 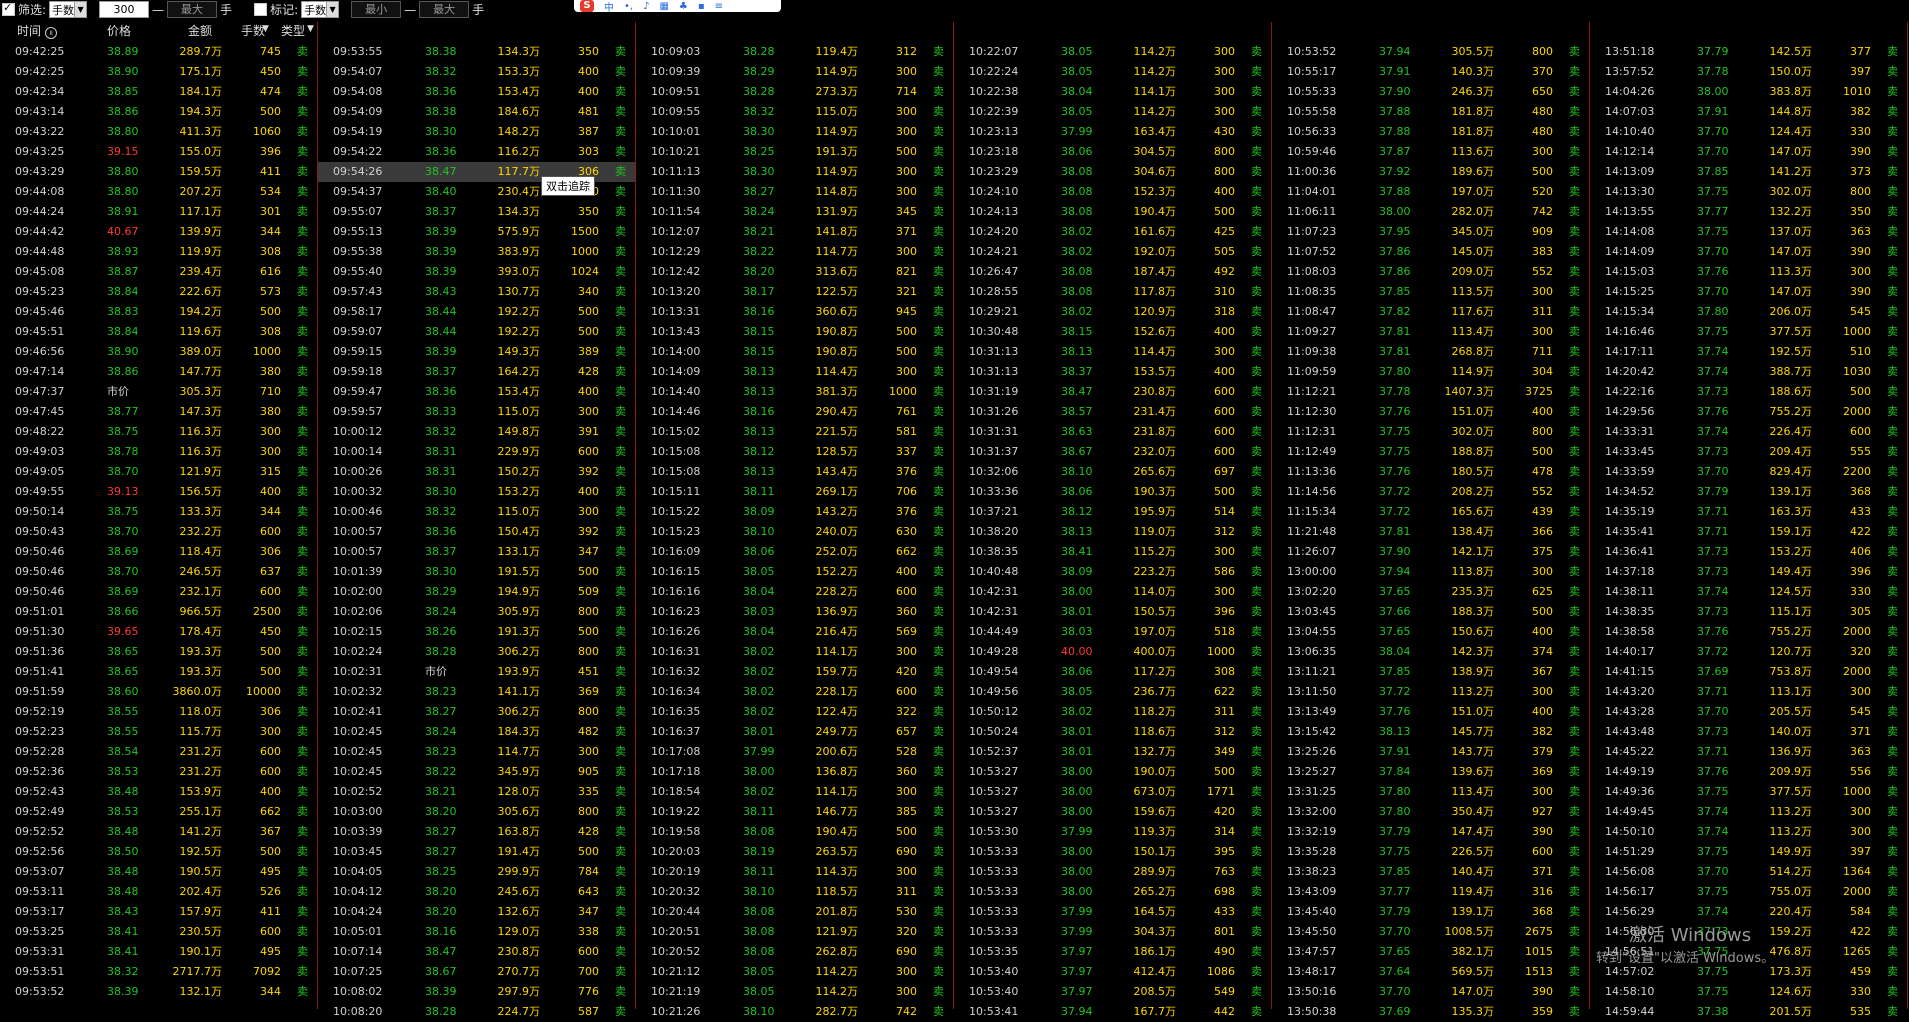 I want to click on table-row: 10:22:39 38.05 114.2万 300 卖, so click(x=1112, y=112).